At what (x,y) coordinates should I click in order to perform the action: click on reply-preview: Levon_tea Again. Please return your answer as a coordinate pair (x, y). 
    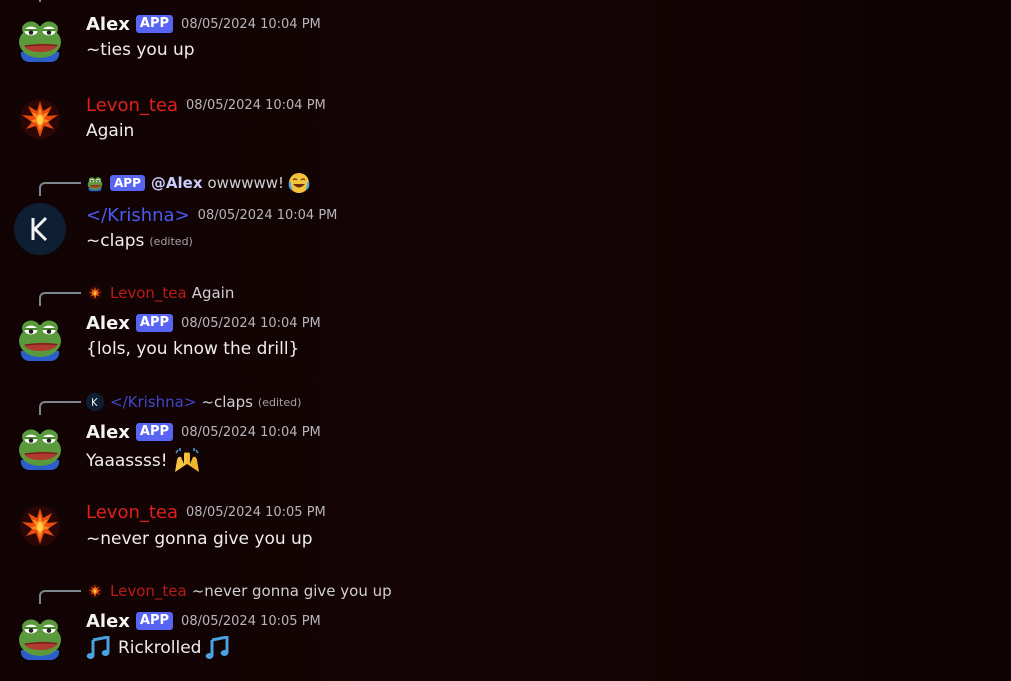
    Looking at the image, I should click on (160, 293).